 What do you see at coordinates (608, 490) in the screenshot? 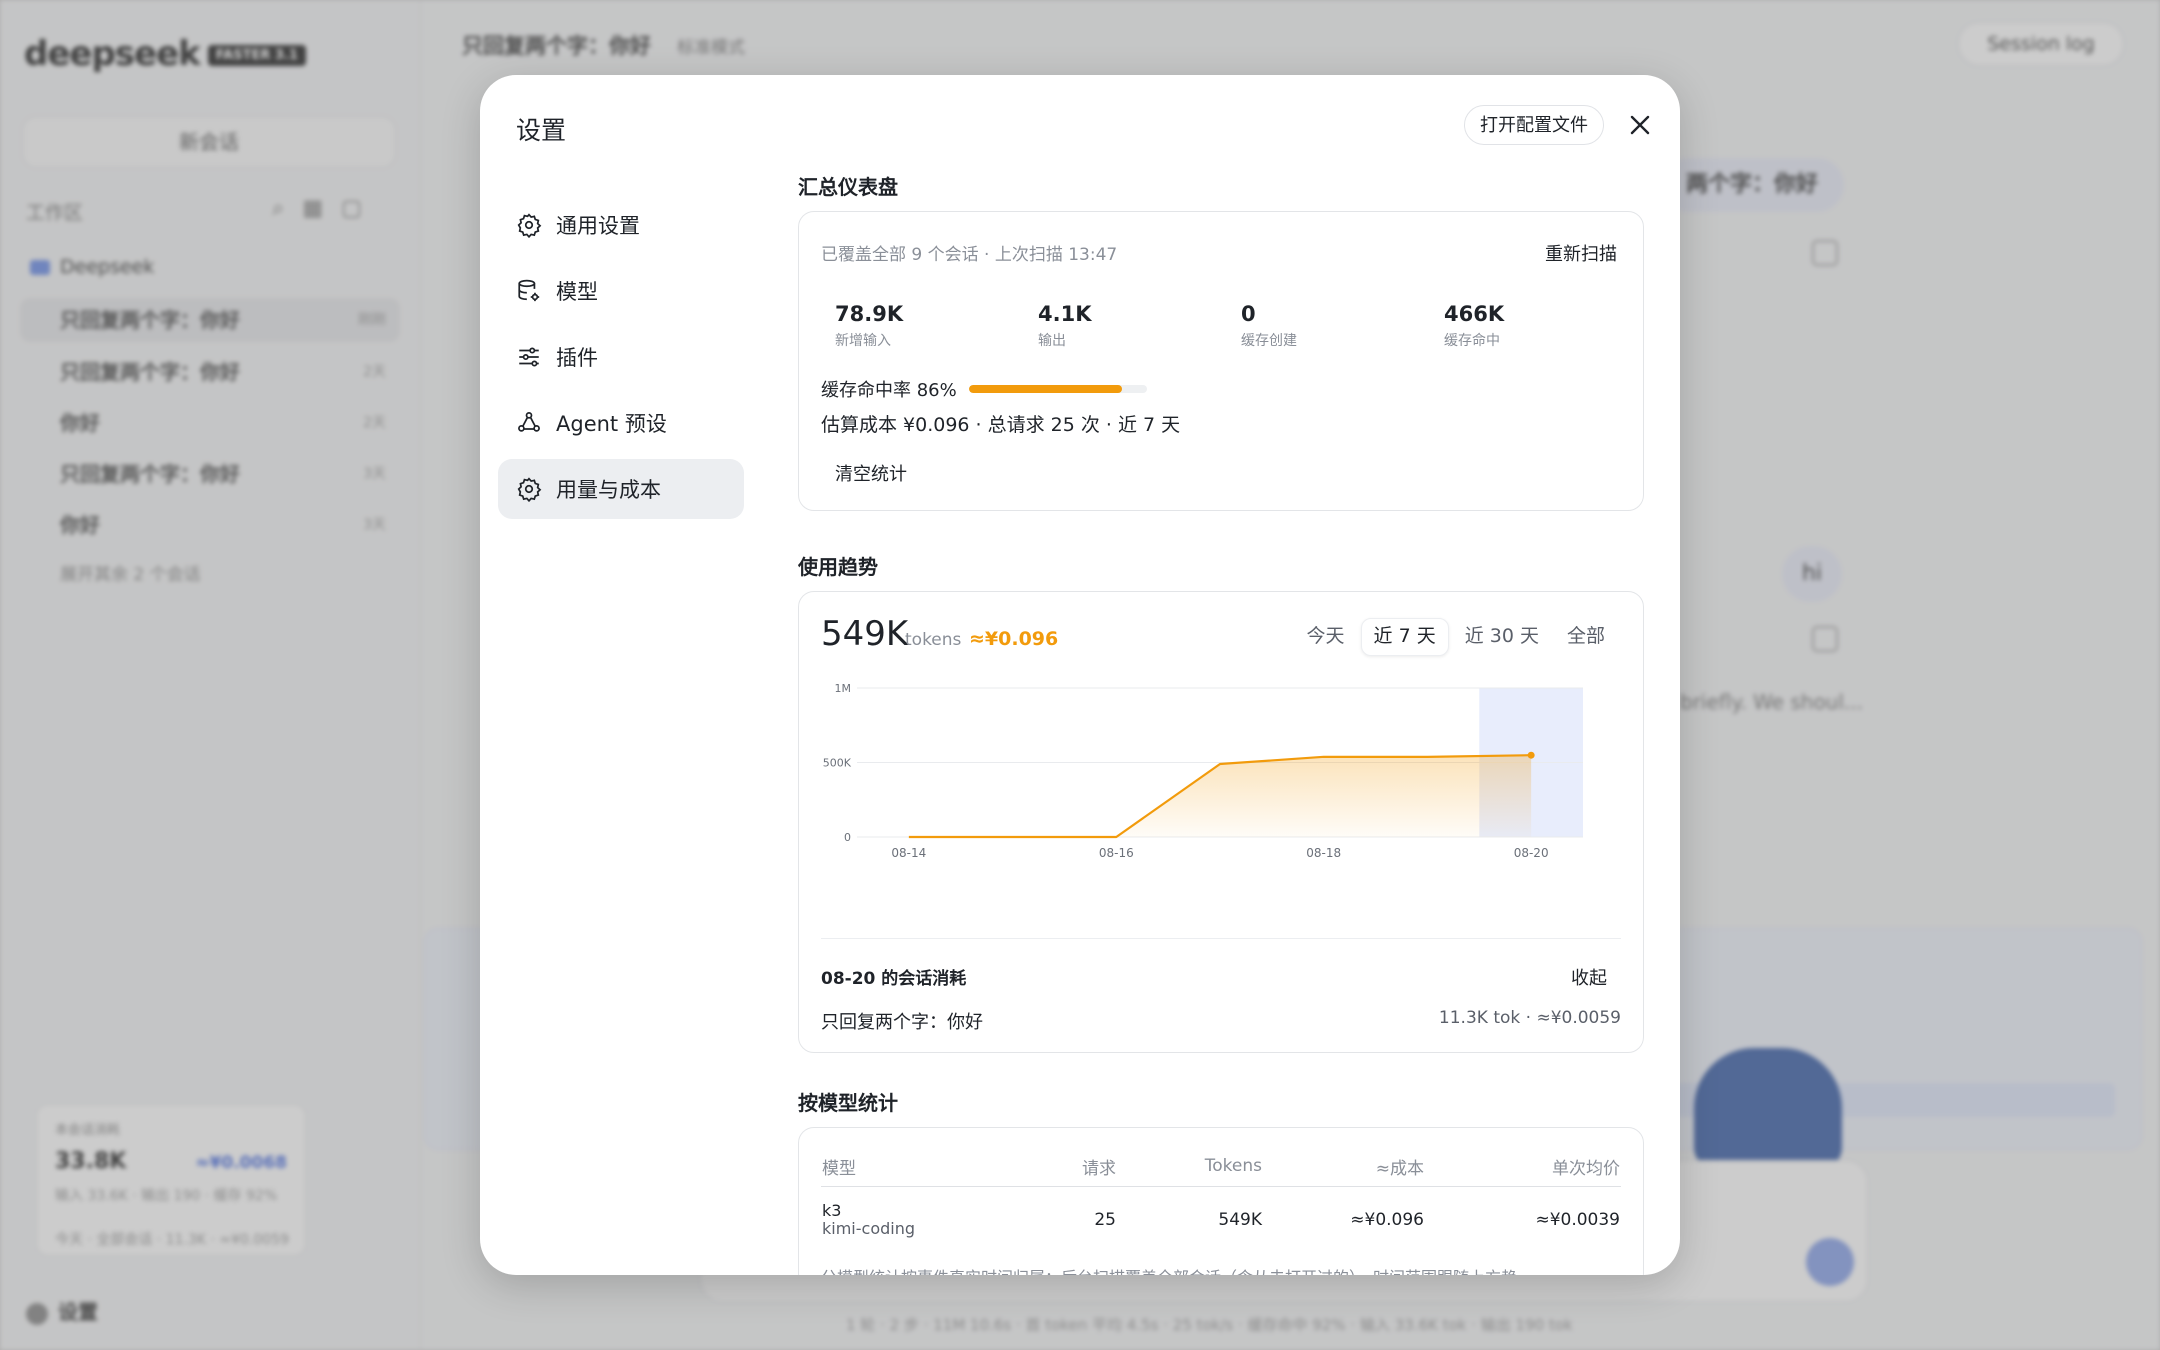
I see `nav-item-label: 用量与成本` at bounding box center [608, 490].